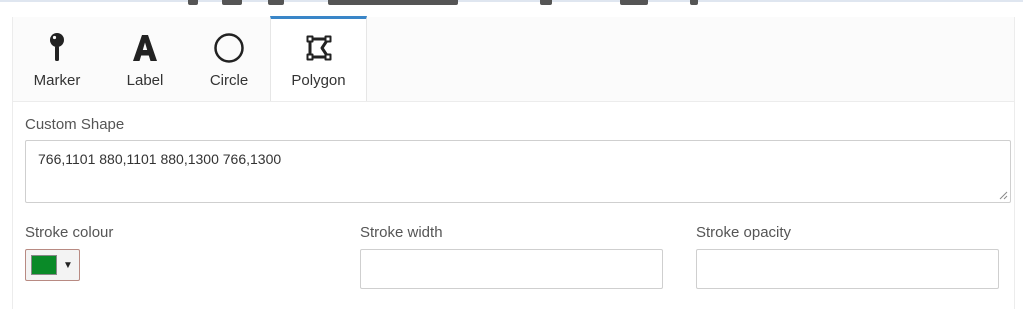 The height and width of the screenshot is (309, 1023). I want to click on resize-handle-icon, so click(1003, 195).